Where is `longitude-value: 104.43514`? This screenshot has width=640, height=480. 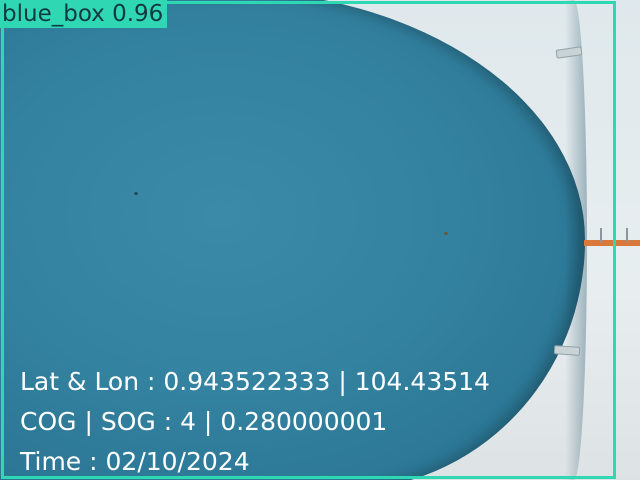 longitude-value: 104.43514 is located at coordinates (422, 381).